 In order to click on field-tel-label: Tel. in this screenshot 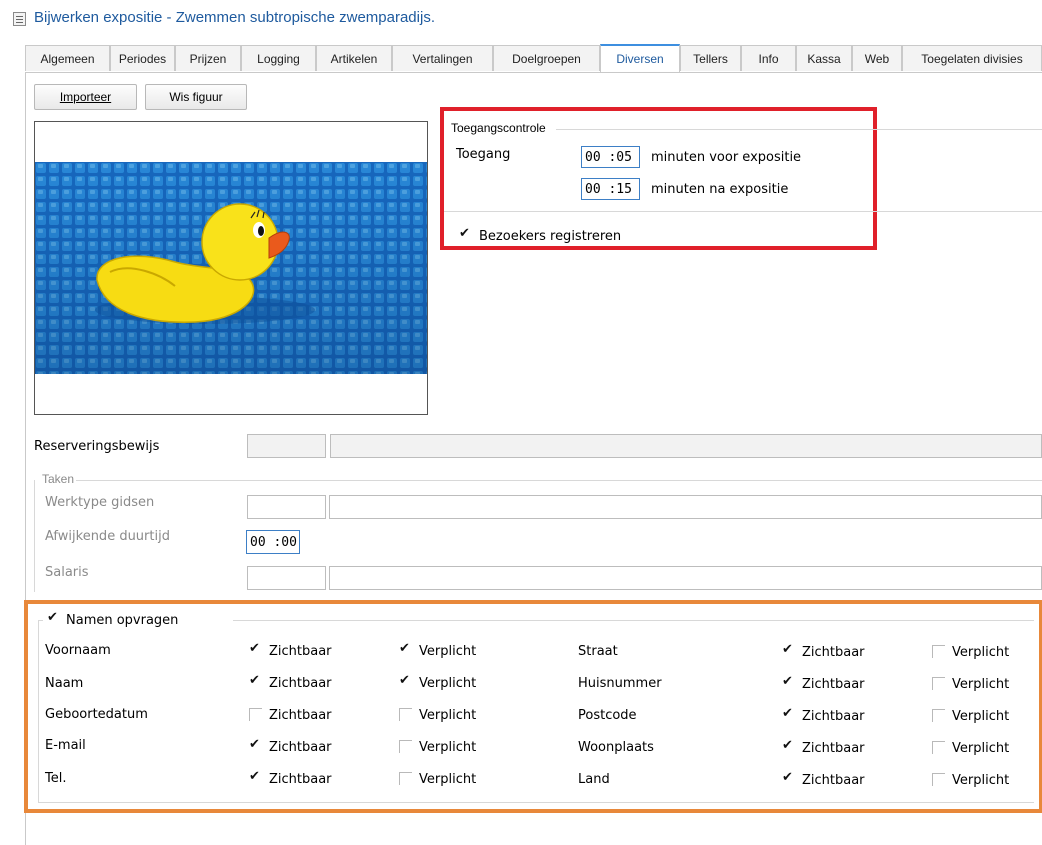, I will do `click(56, 778)`.